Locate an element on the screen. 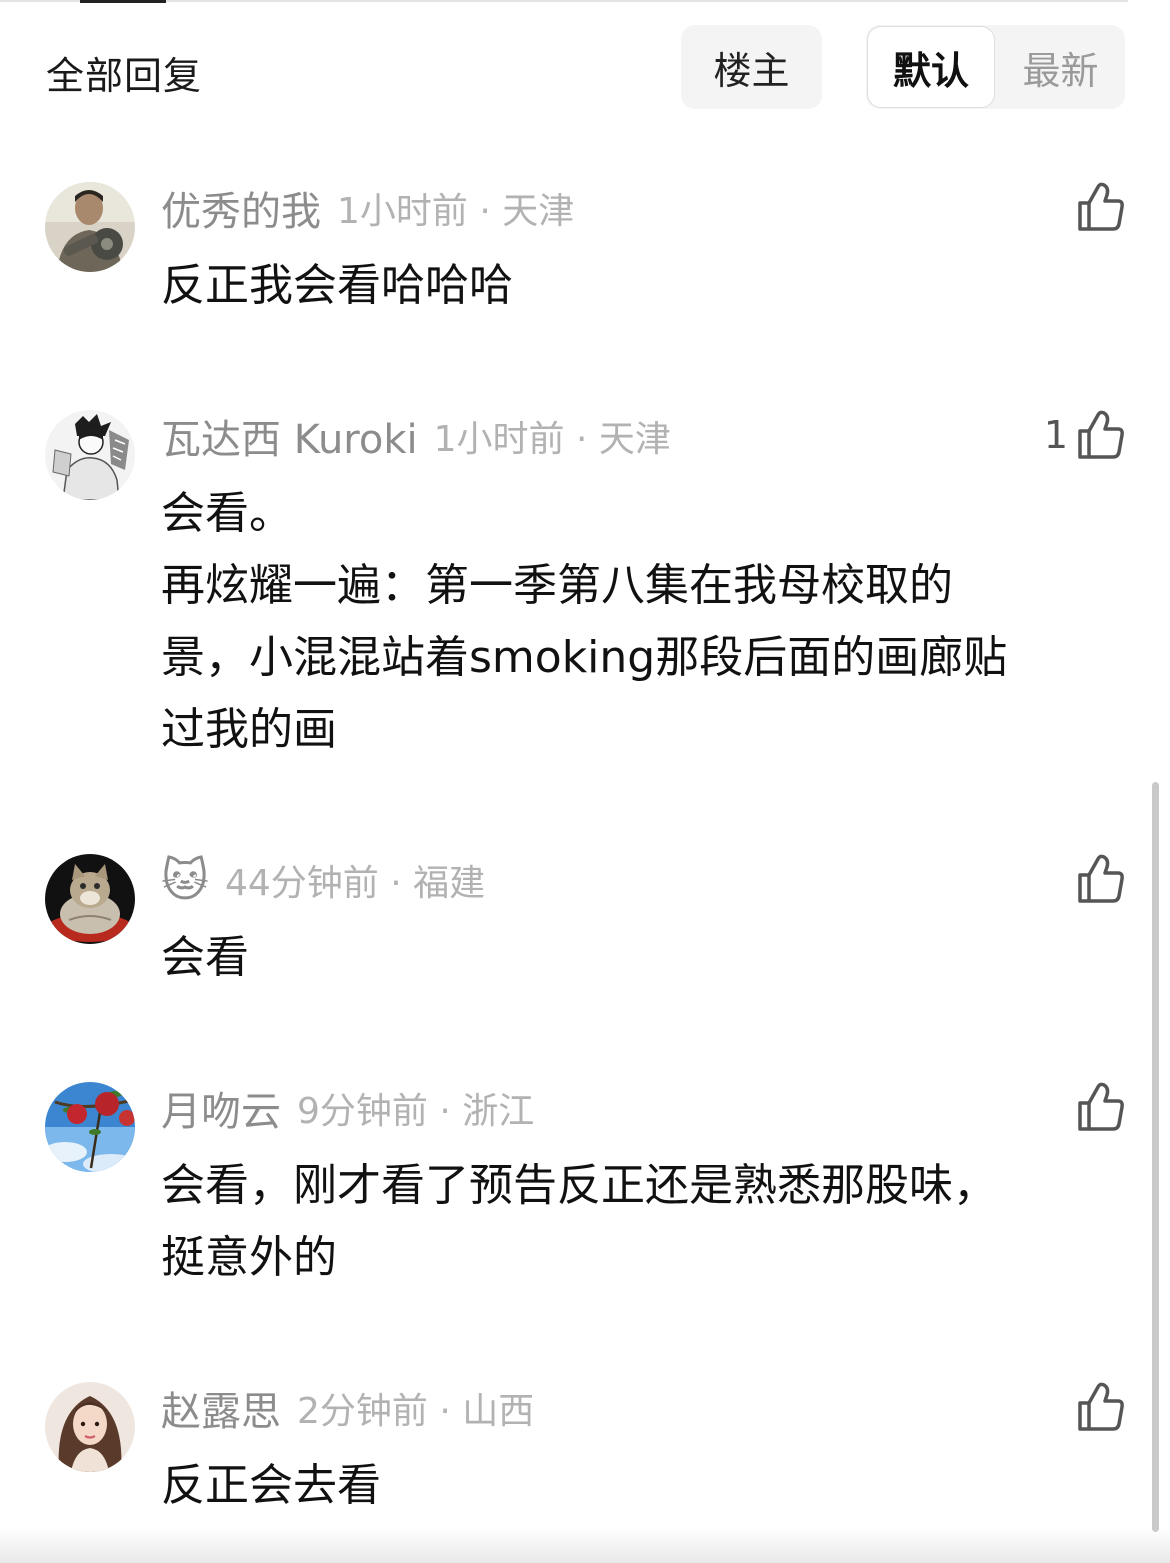 The height and width of the screenshot is (1563, 1170). comment-text: 会看，刚才看了预告反正还是熟悉那股味， 挺意外的 is located at coordinates (631, 1222).